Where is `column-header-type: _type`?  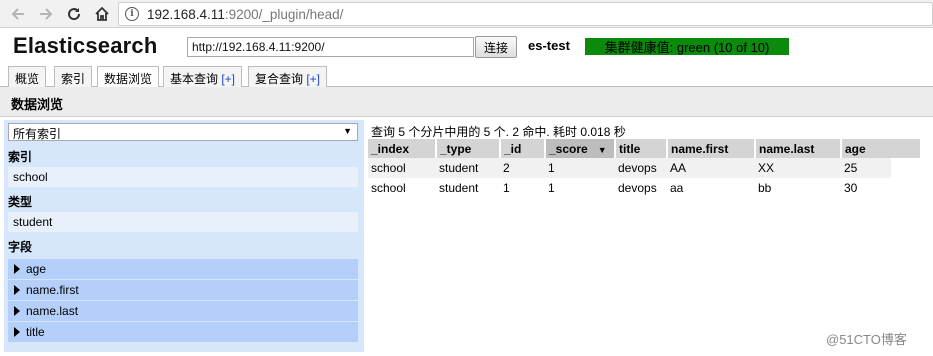
column-header-type: _type is located at coordinates (468, 148).